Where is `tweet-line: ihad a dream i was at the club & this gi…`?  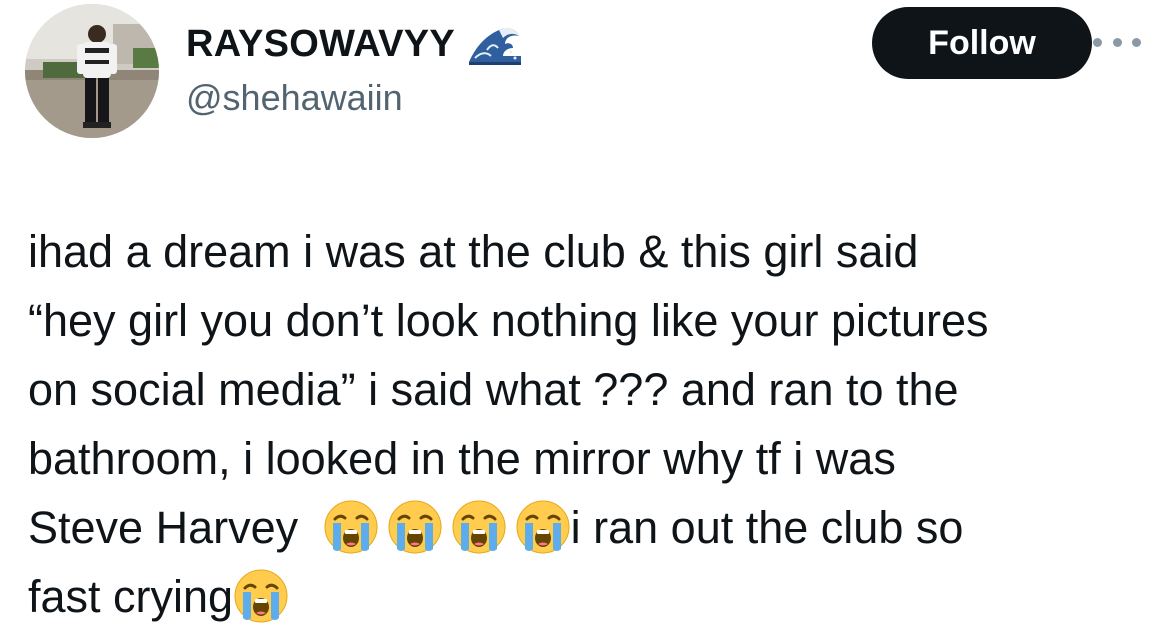
tweet-line: ihad a dream i was at the club & this gi… is located at coordinates (473, 251).